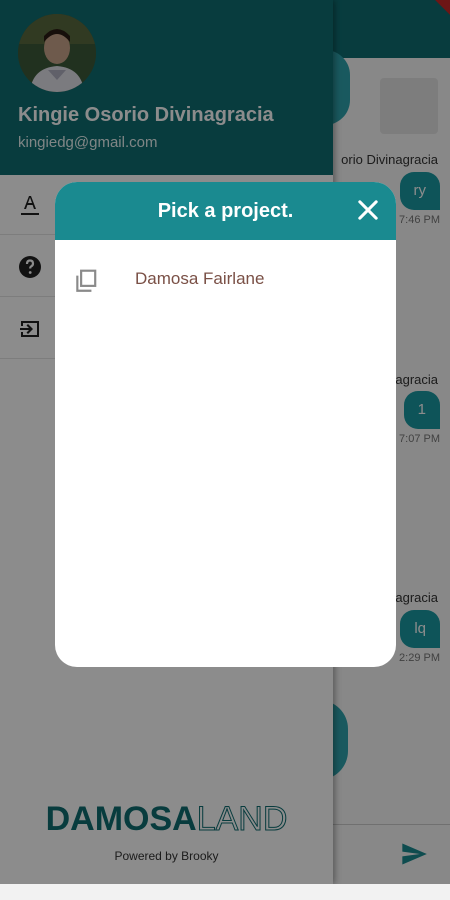 The image size is (450, 900). I want to click on project-name: Damosa Fairlane, so click(200, 278).